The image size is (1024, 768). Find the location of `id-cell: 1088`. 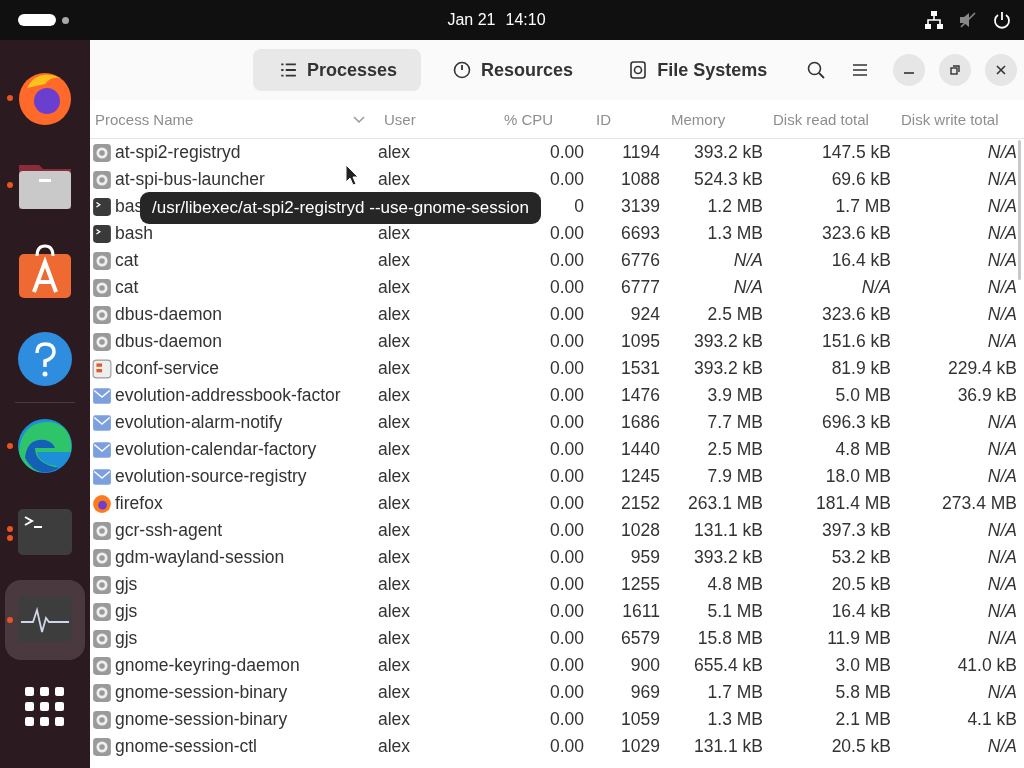

id-cell: 1088 is located at coordinates (640, 179).